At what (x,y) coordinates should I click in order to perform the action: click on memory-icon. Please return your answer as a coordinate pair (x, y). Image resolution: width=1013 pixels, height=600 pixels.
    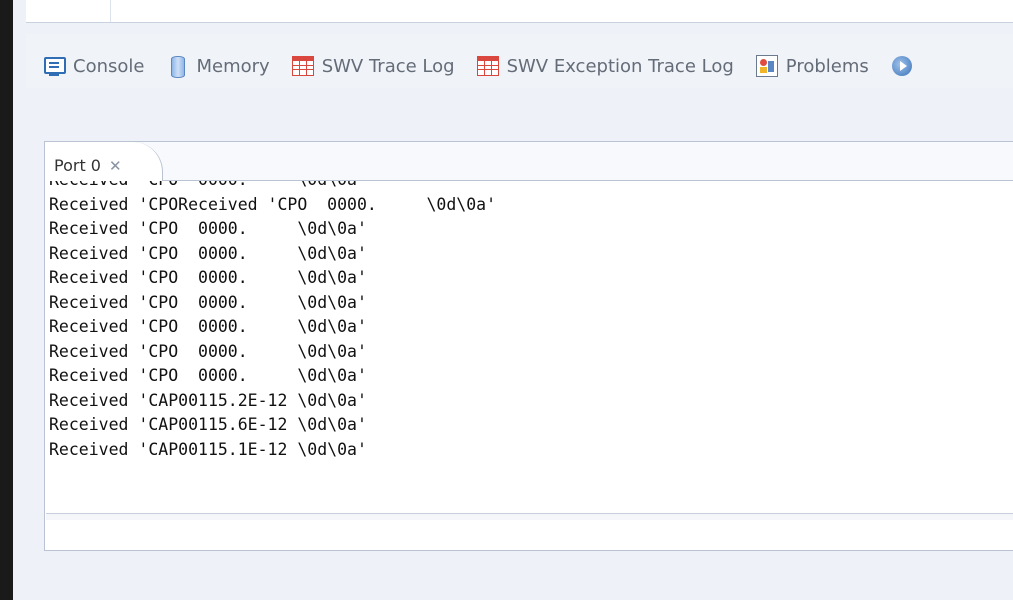
    Looking at the image, I should click on (177, 66).